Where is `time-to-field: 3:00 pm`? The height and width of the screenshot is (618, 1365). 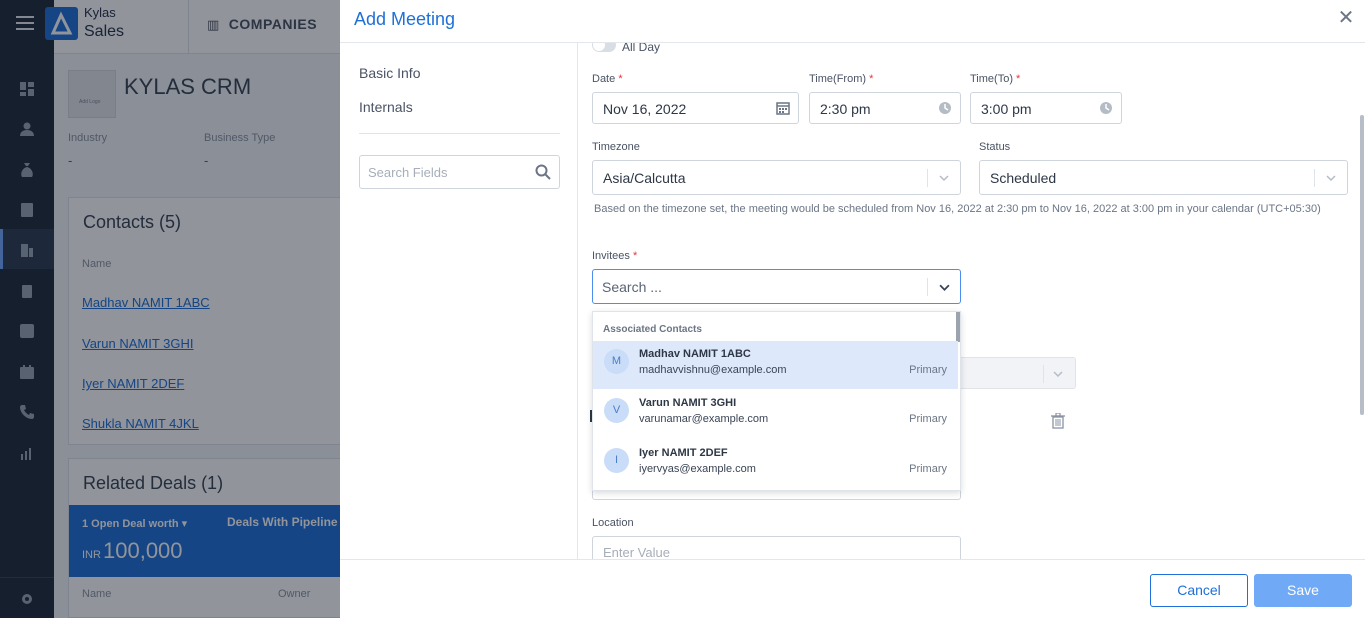 time-to-field: 3:00 pm is located at coordinates (1046, 108).